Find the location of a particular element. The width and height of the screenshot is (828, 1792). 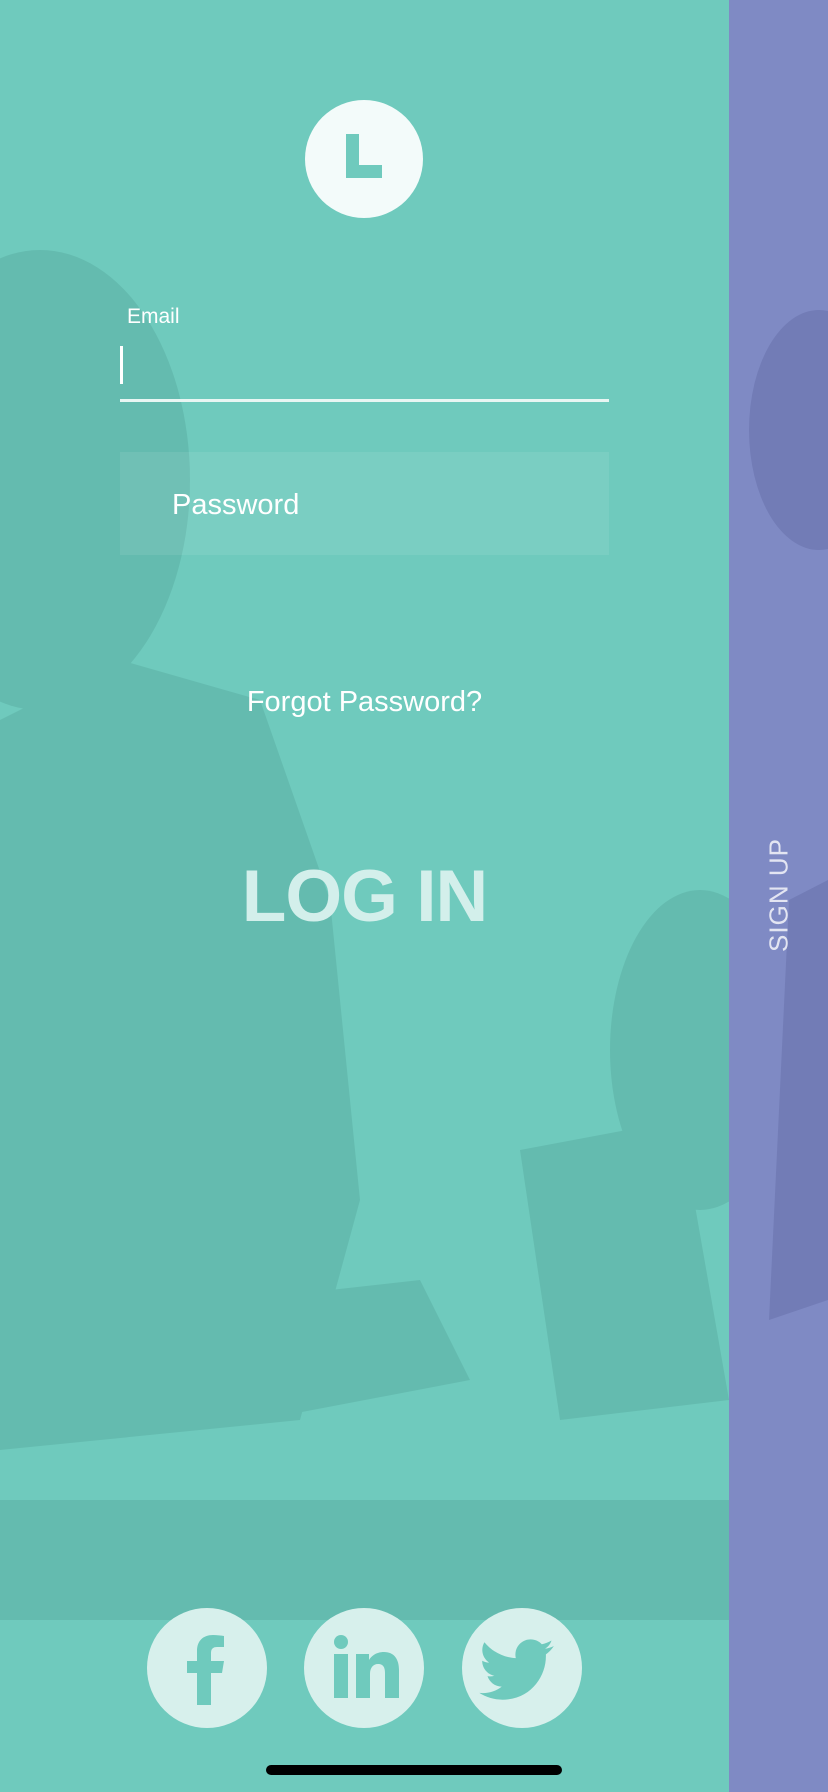

signup-tab-label: SIGN UP is located at coordinates (778, 895).